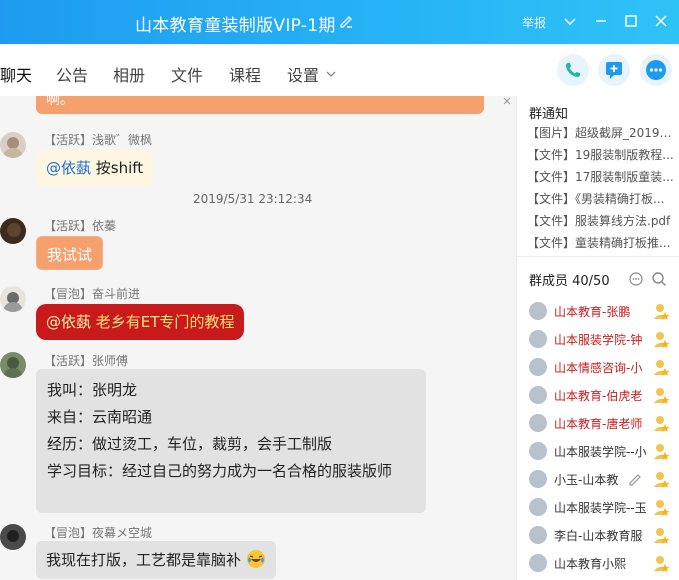 The image size is (679, 580). I want to click on member-item: 山本教育-张鹏, so click(603, 312).